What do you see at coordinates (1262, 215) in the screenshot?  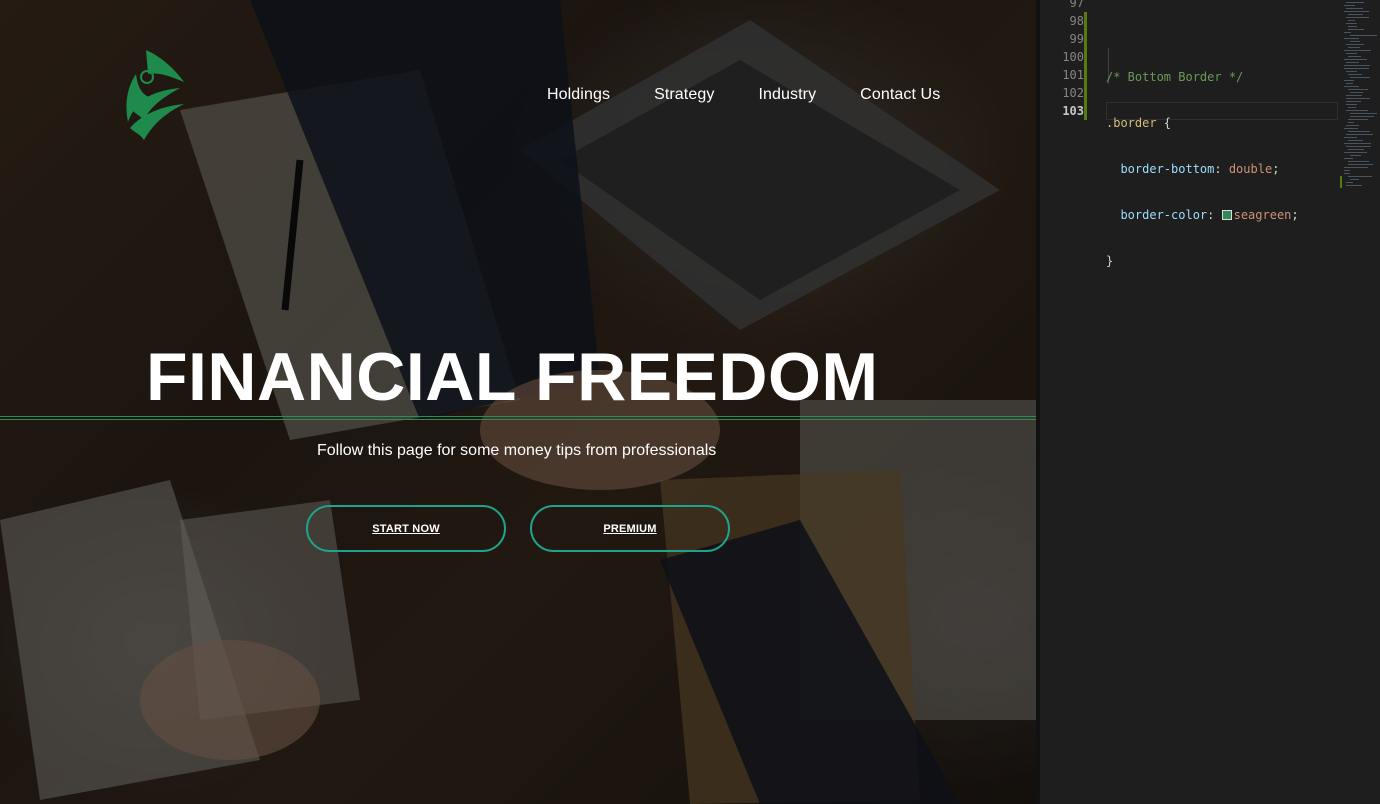 I see `css-value: seagreen` at bounding box center [1262, 215].